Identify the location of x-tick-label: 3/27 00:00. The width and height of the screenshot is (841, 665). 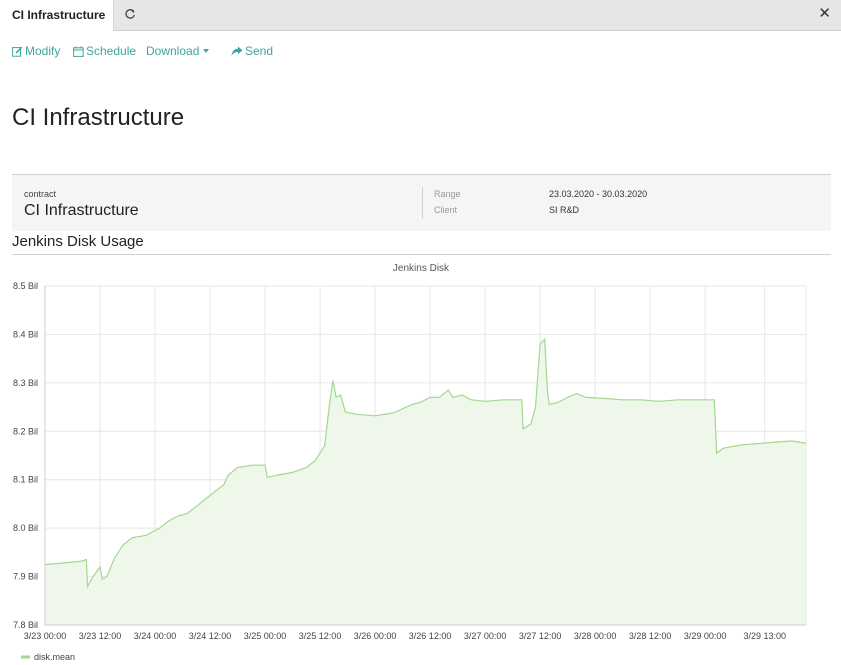
(485, 636).